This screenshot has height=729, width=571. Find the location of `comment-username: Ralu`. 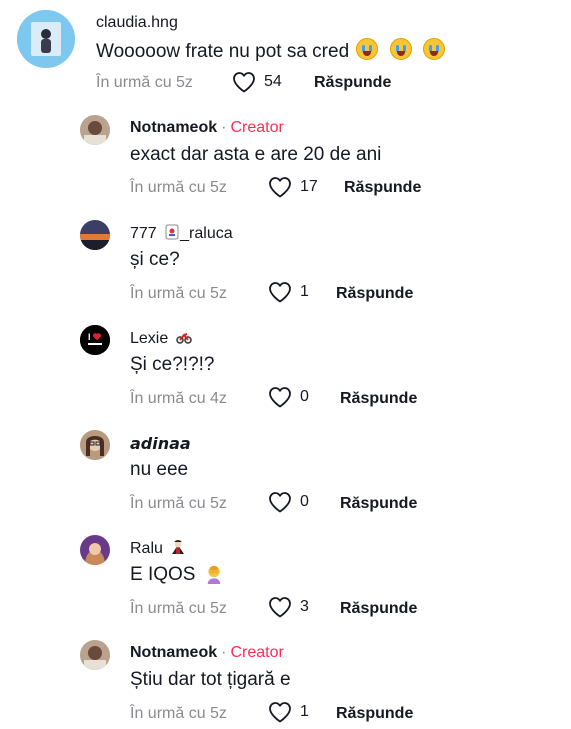

comment-username: Ralu is located at coordinates (158, 548).